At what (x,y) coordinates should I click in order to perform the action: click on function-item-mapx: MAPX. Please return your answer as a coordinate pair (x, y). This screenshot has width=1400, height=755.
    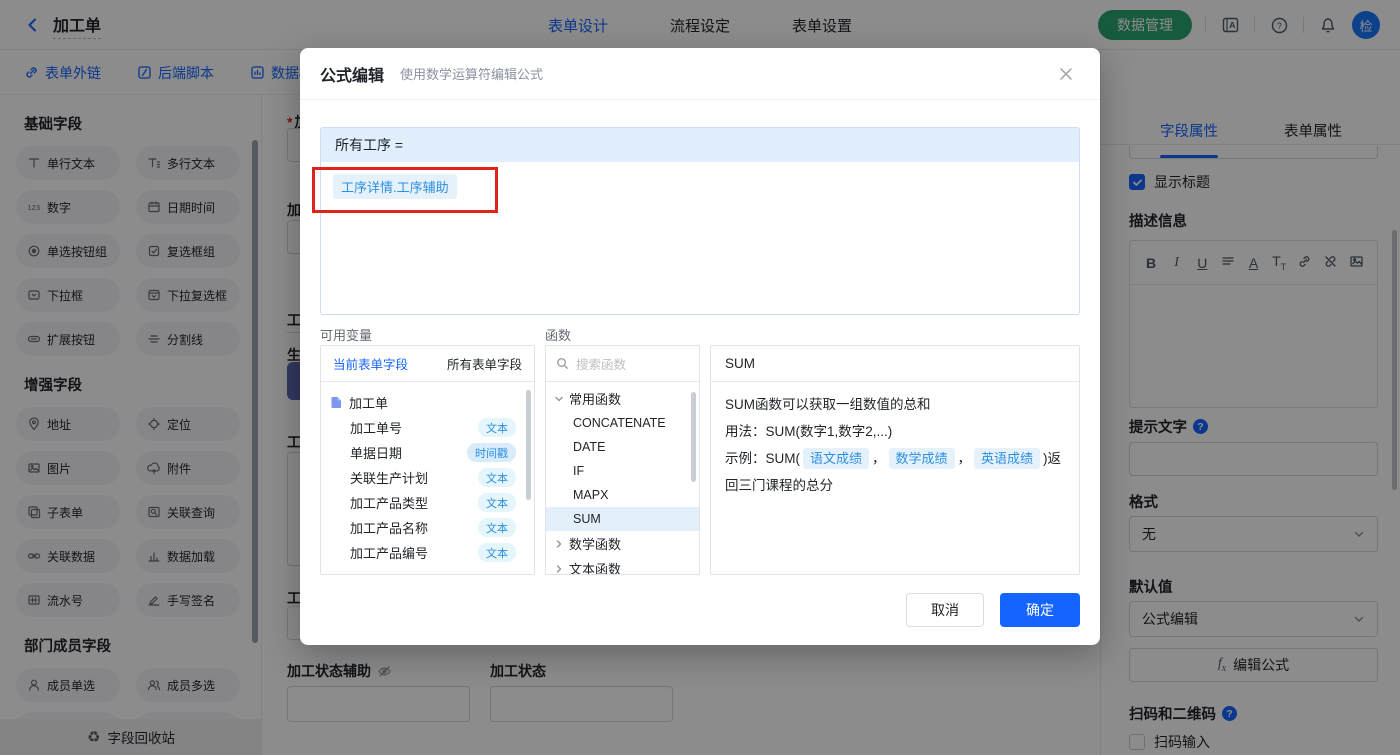
    Looking at the image, I should click on (622, 495).